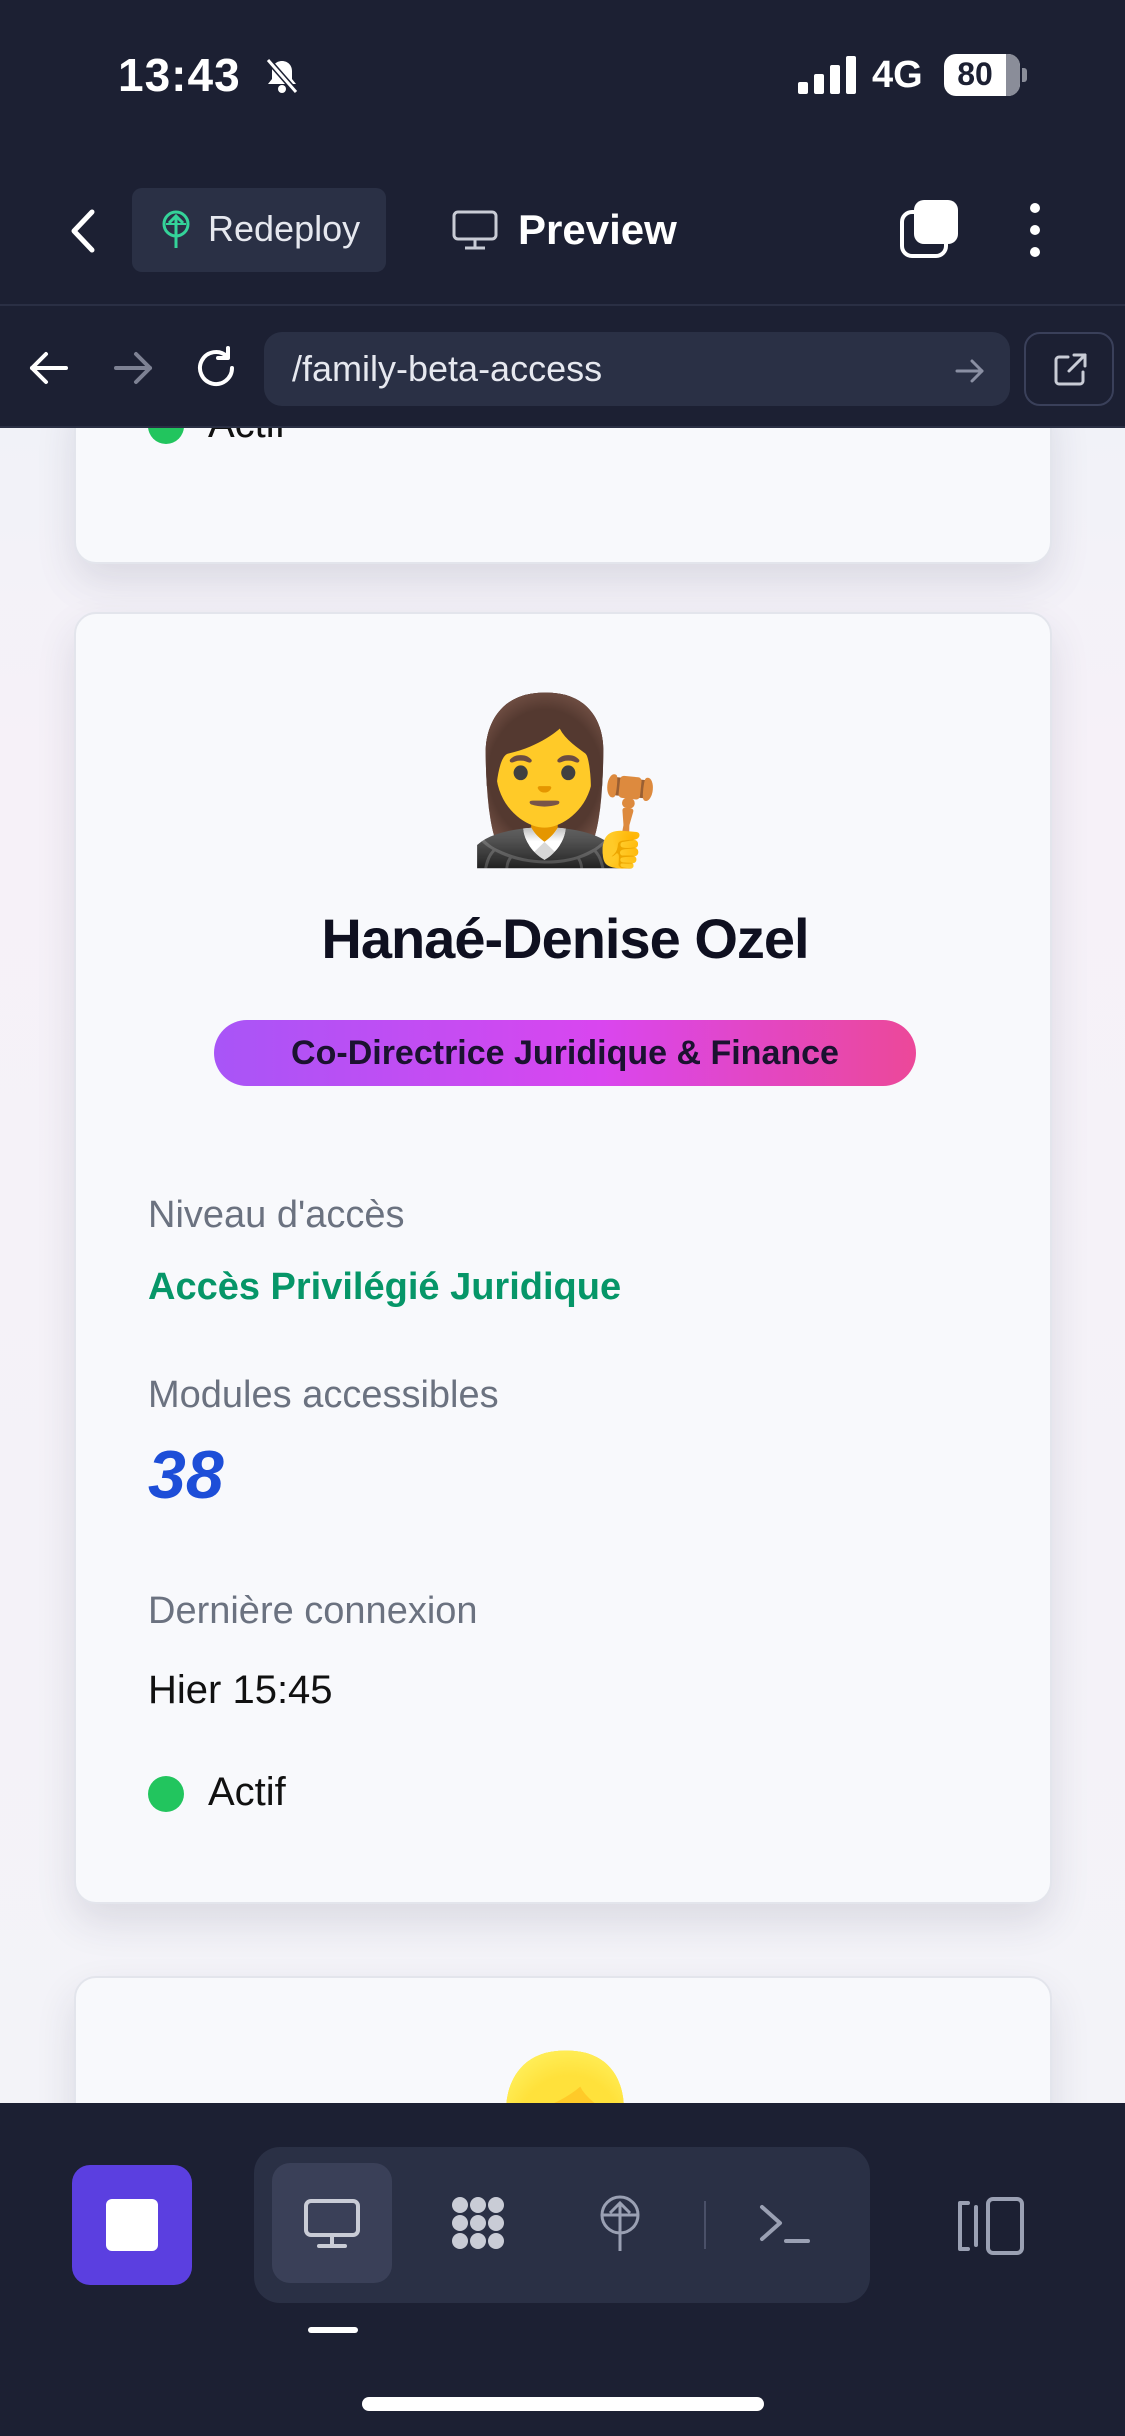 This screenshot has width=1125, height=2436. I want to click on preview-button: Preview, so click(570, 230).